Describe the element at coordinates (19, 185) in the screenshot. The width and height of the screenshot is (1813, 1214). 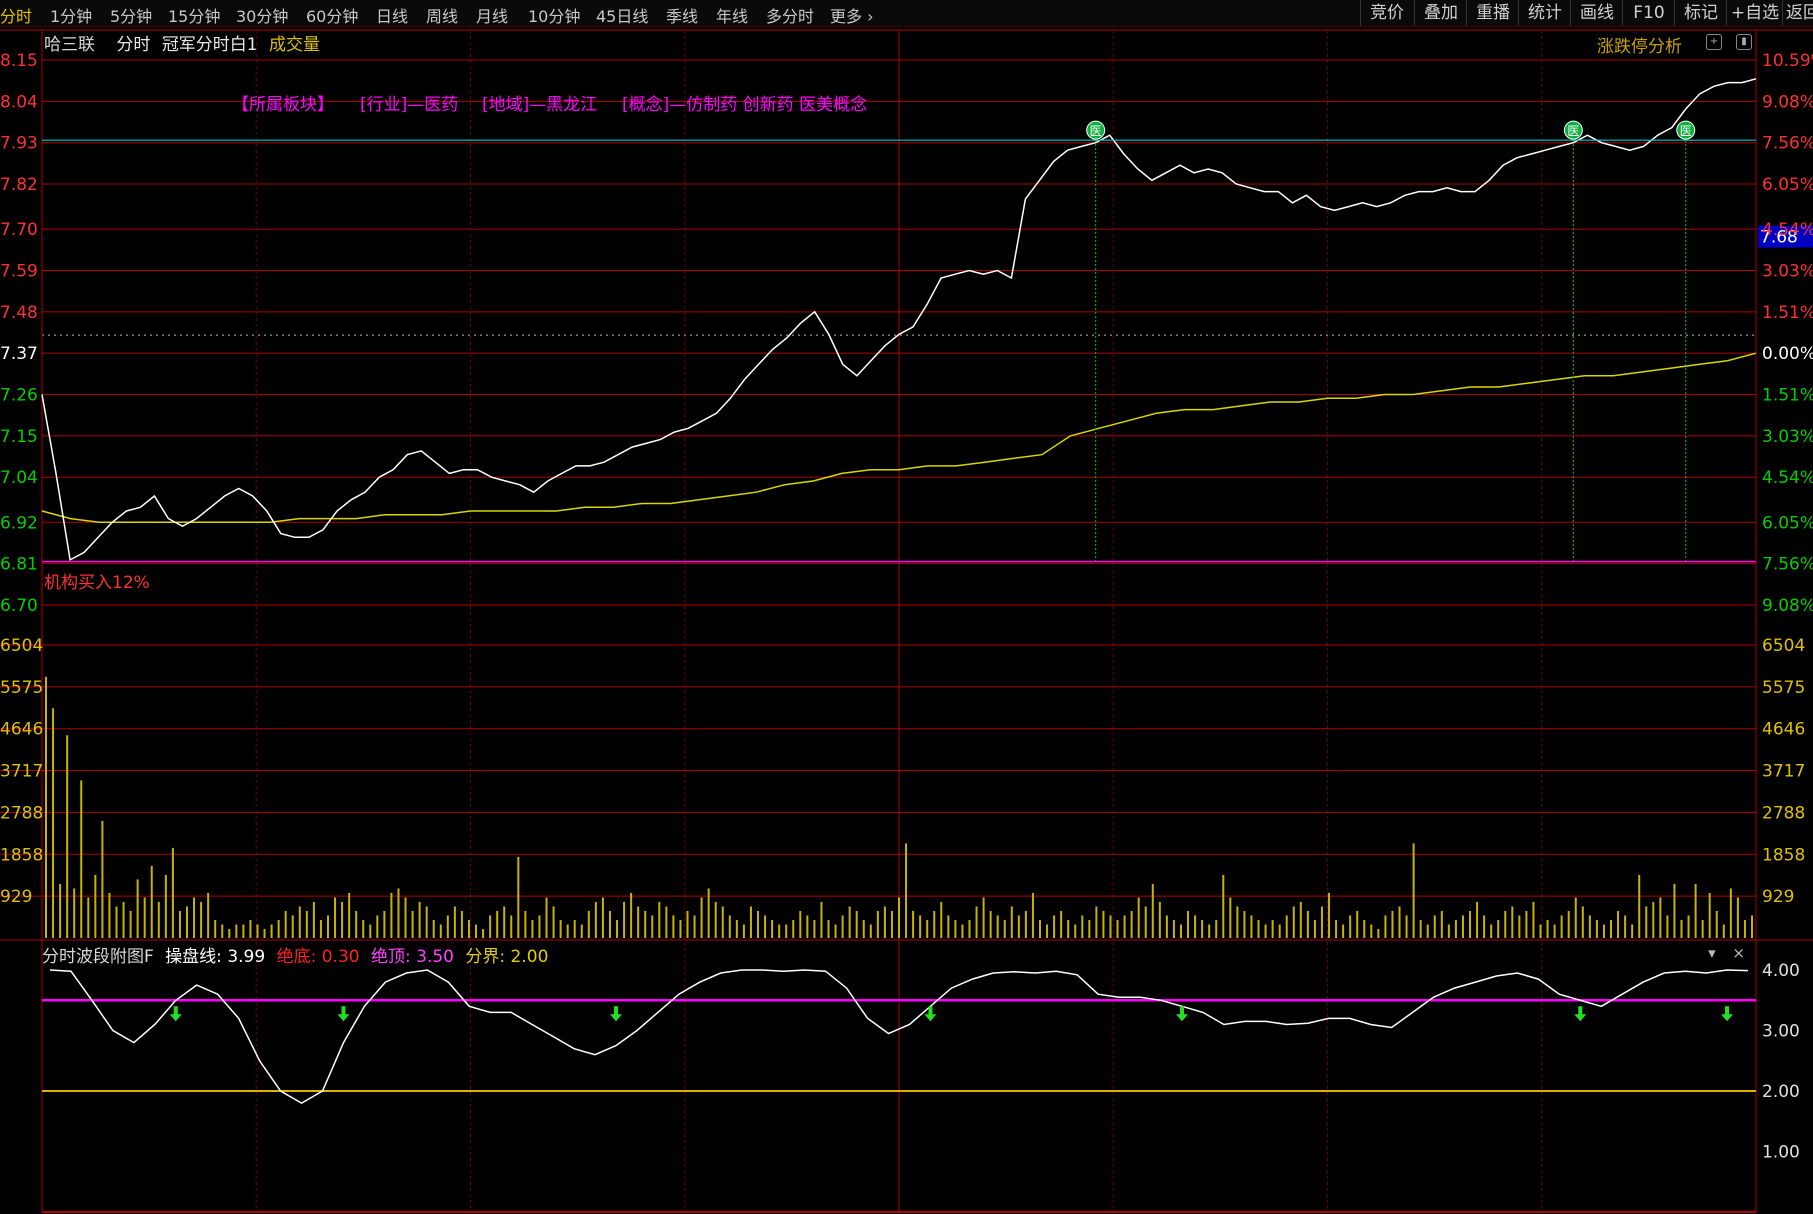
I see `price-tick-label: 7.82` at that location.